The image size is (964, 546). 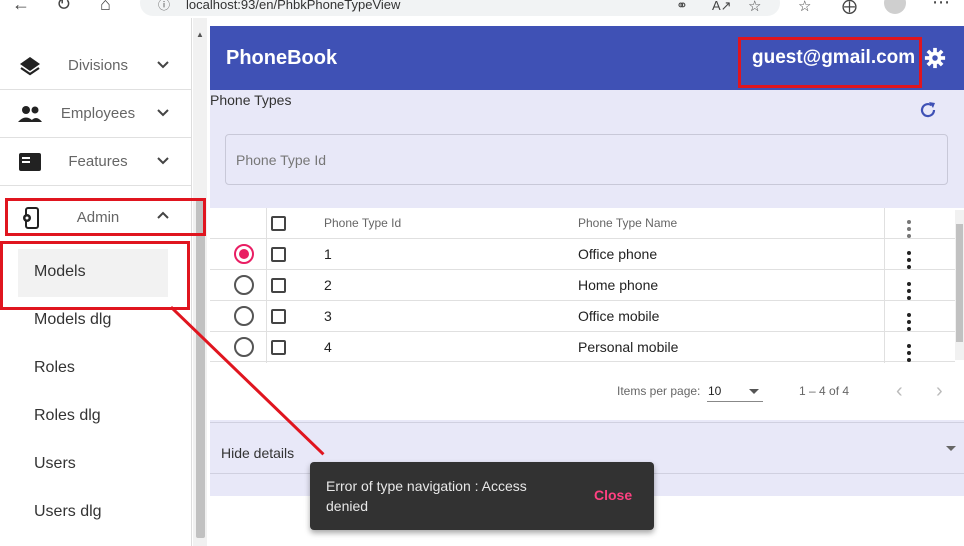 I want to click on features-icon, so click(x=30, y=162).